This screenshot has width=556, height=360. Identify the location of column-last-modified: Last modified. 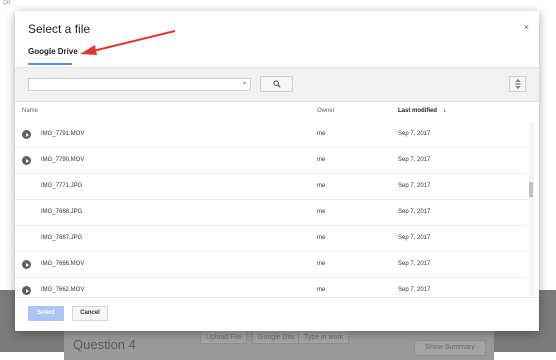
(417, 111).